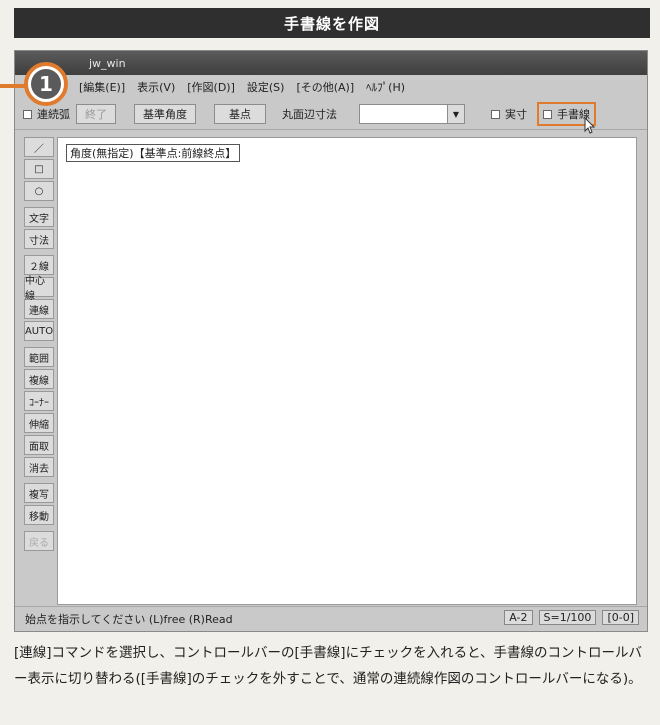  Describe the element at coordinates (39, 401) in the screenshot. I see `tool-corner: ｺｰﾅｰ` at that location.